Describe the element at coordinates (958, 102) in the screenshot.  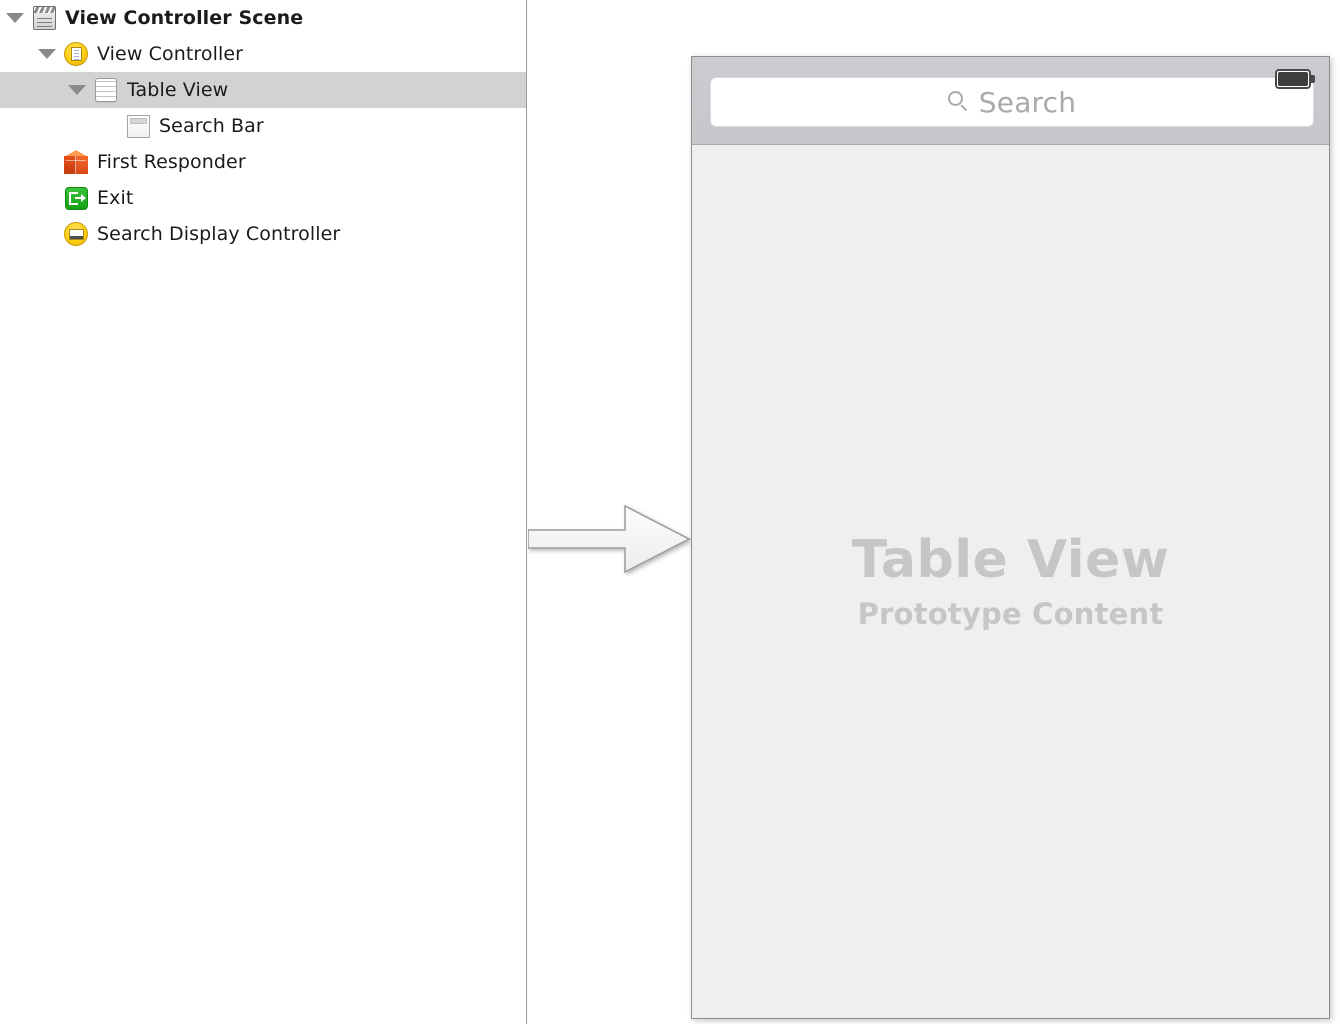
I see `search-icon` at that location.